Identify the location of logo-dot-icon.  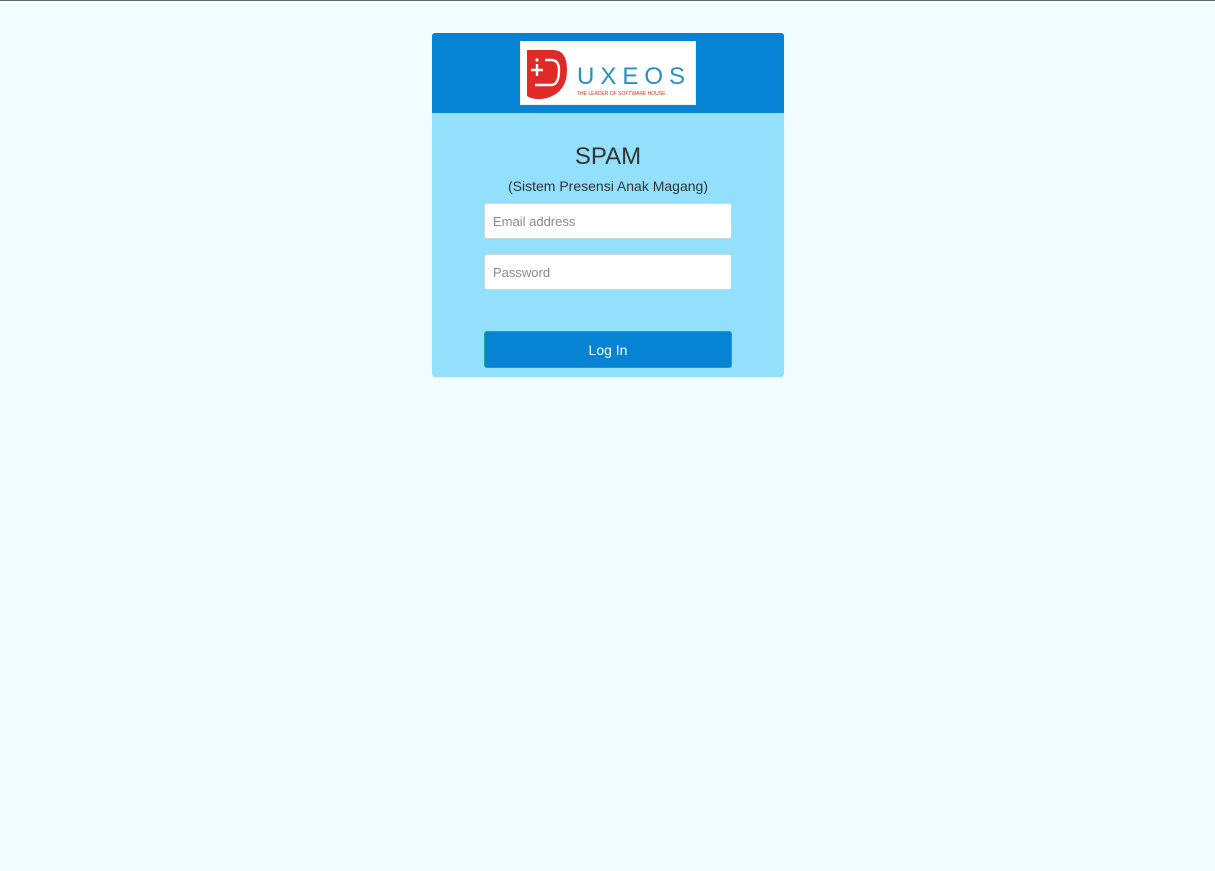
(537, 60).